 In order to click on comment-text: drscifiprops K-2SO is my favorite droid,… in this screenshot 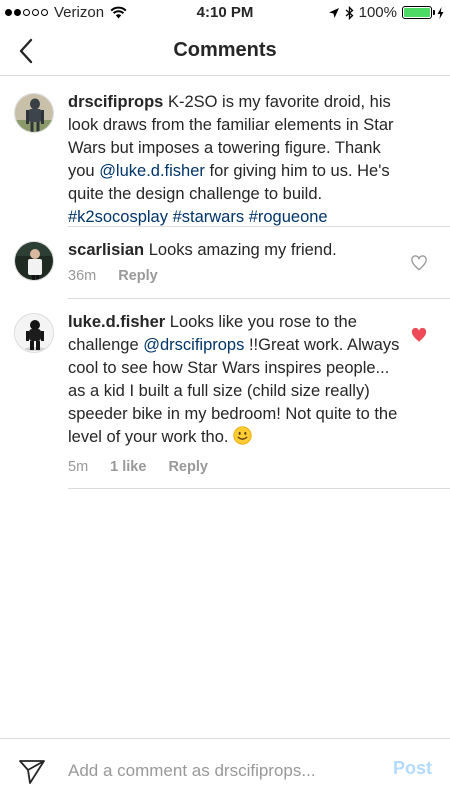, I will do `click(238, 160)`.